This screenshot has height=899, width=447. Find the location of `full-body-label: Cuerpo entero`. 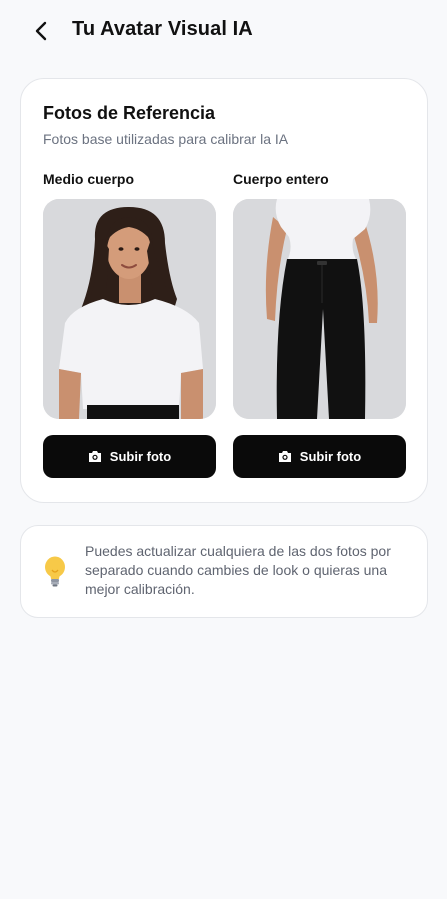

full-body-label: Cuerpo entero is located at coordinates (281, 179).